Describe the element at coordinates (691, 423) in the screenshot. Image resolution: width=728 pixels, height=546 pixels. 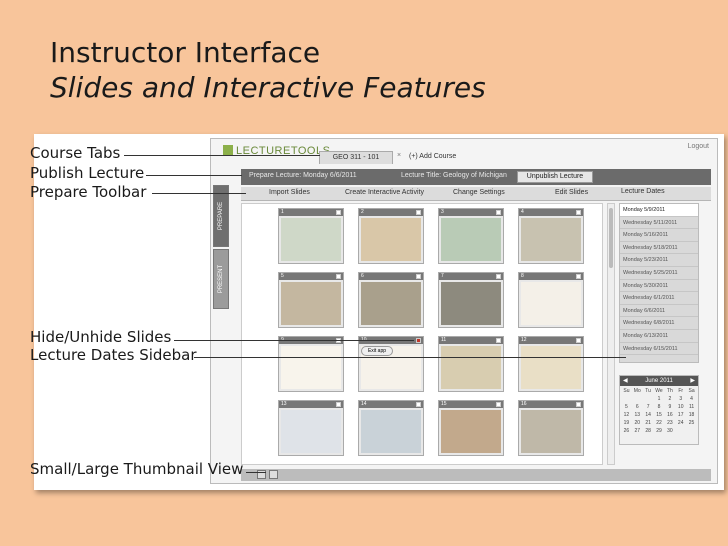
I see `calendar-day: 25` at that location.